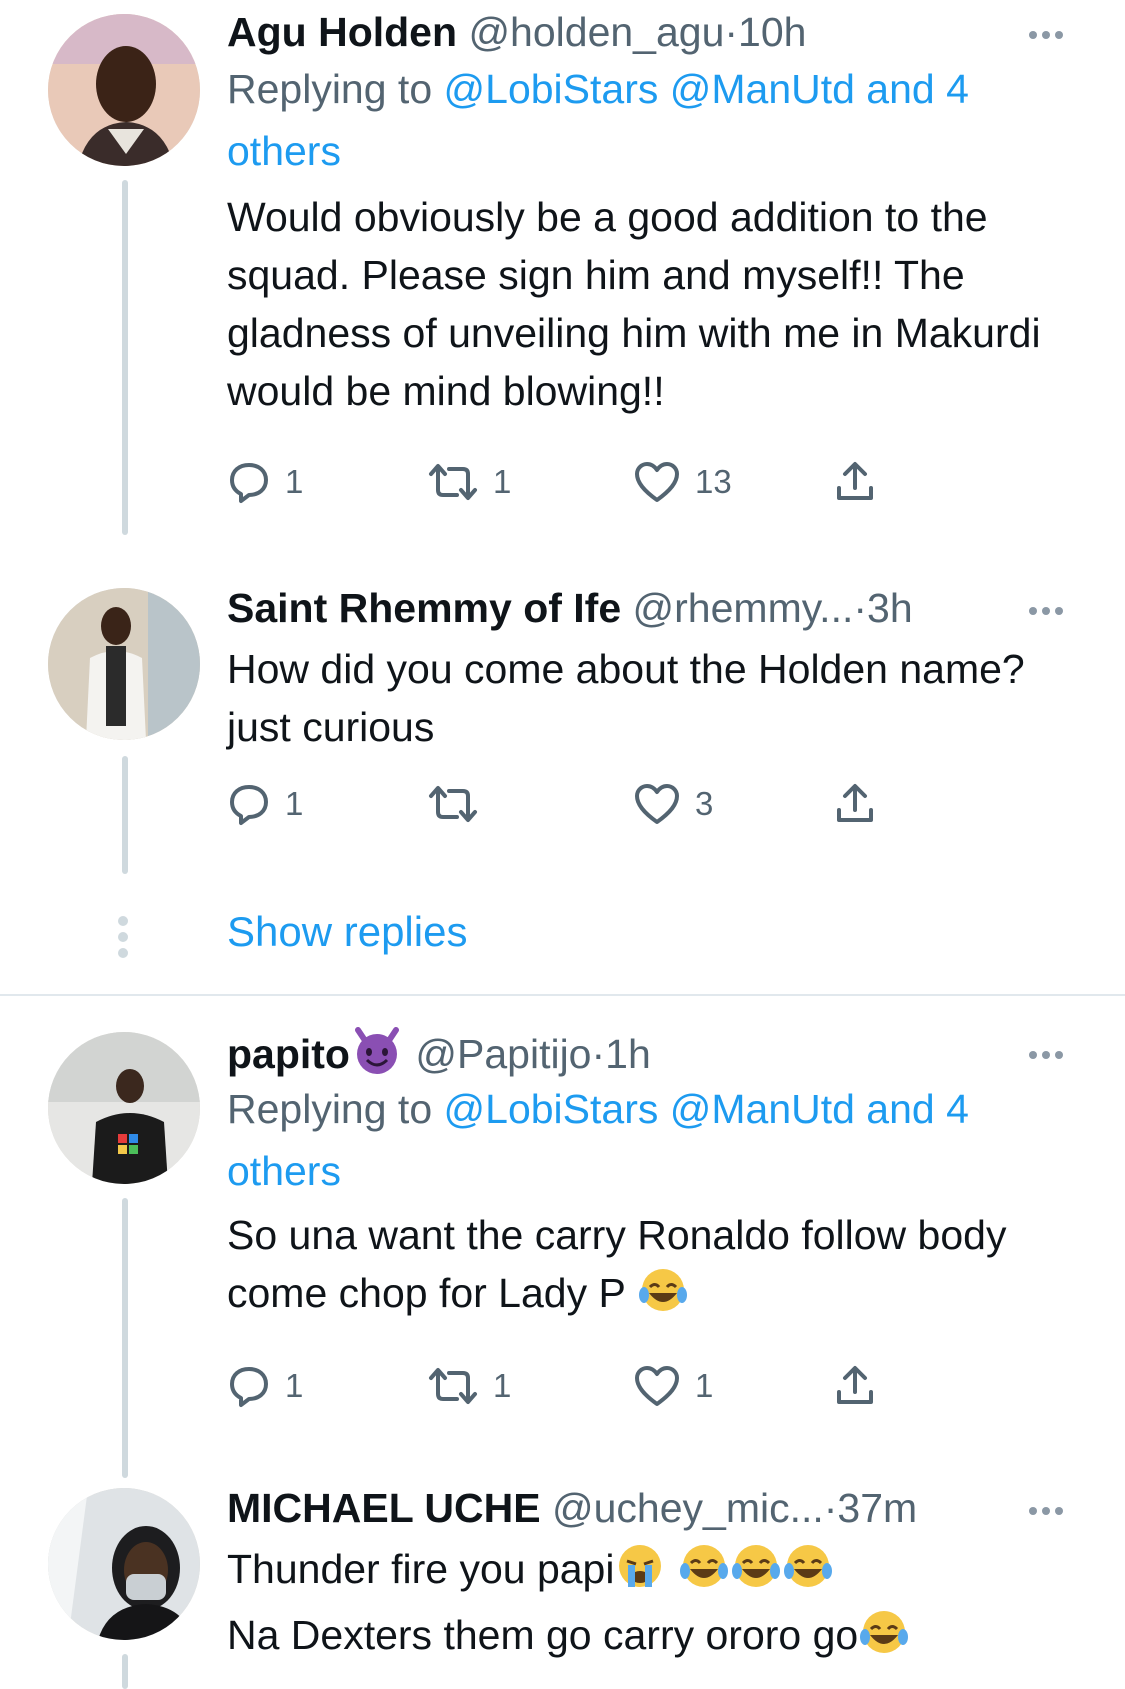 Image resolution: width=1125 pixels, height=1689 pixels. I want to click on display-name: Agu Holden, so click(342, 32).